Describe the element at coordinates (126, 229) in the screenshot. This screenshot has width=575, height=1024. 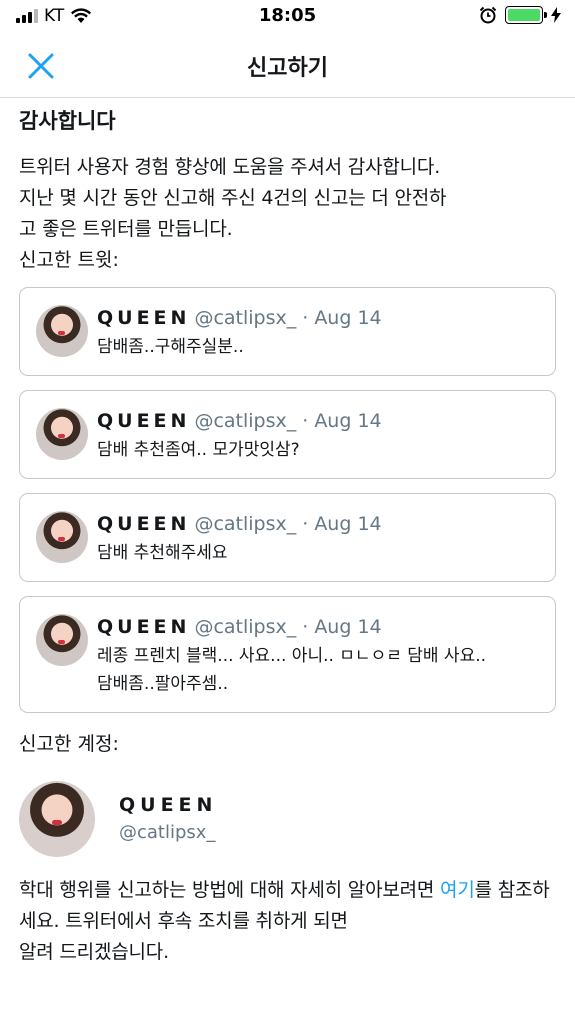
I see `intro-line: 고 좋은 트위터를 만듭니다.` at that location.